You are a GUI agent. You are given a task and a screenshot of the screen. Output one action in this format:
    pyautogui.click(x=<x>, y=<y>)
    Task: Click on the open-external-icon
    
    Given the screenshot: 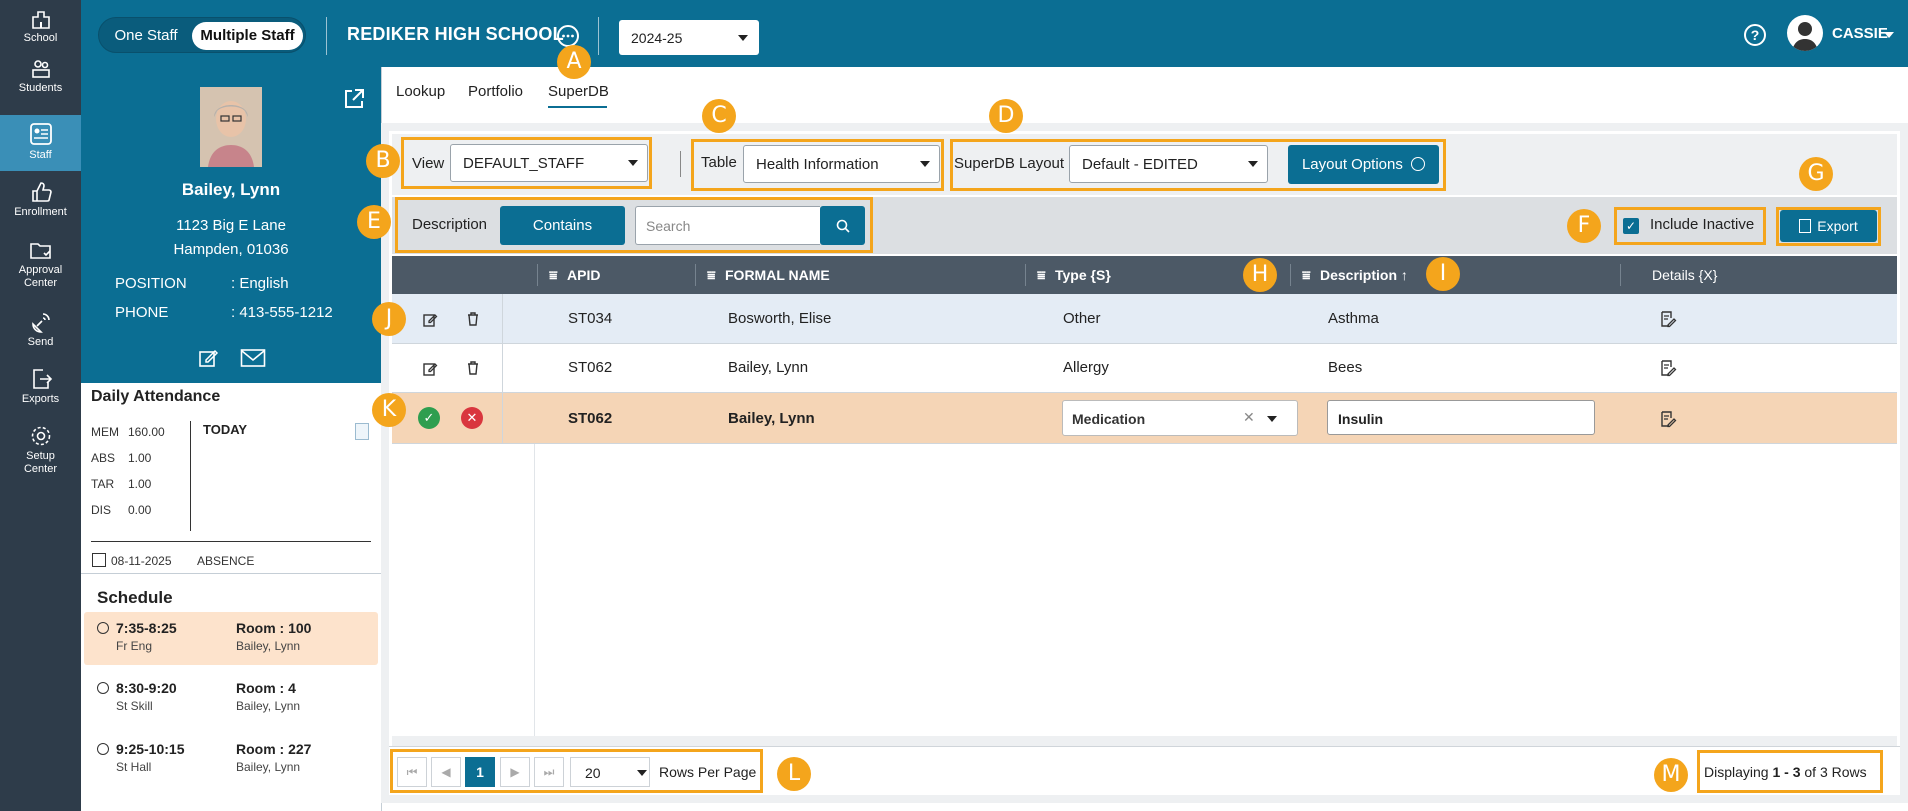 What is the action you would take?
    pyautogui.click(x=354, y=99)
    